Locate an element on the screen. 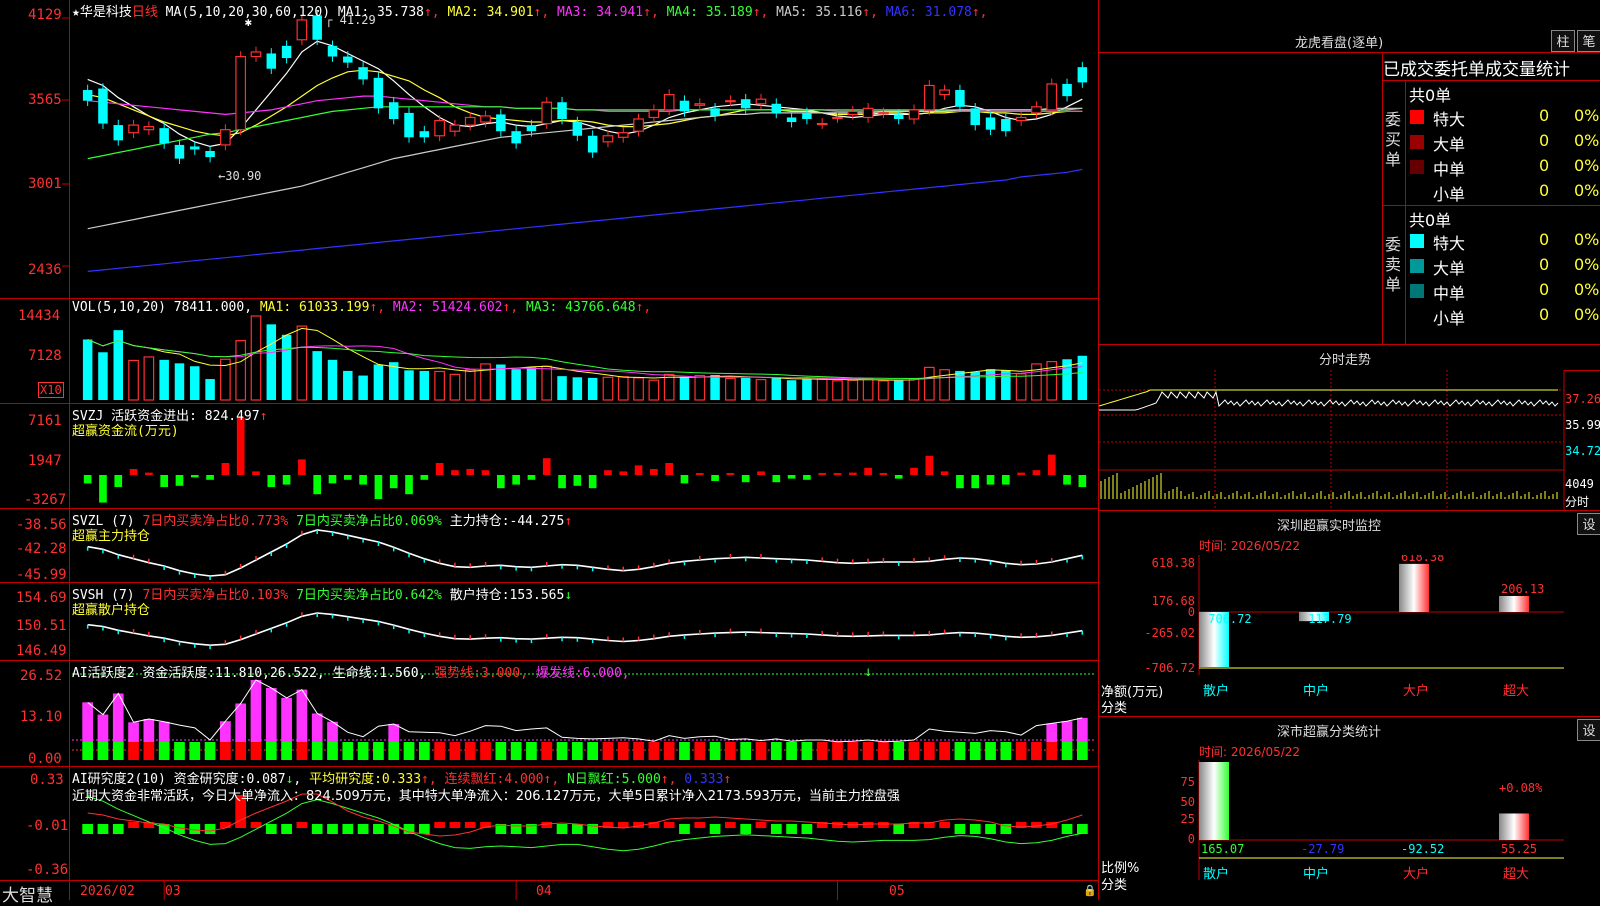  svzl-axis-label: -45.99 is located at coordinates (41, 575).